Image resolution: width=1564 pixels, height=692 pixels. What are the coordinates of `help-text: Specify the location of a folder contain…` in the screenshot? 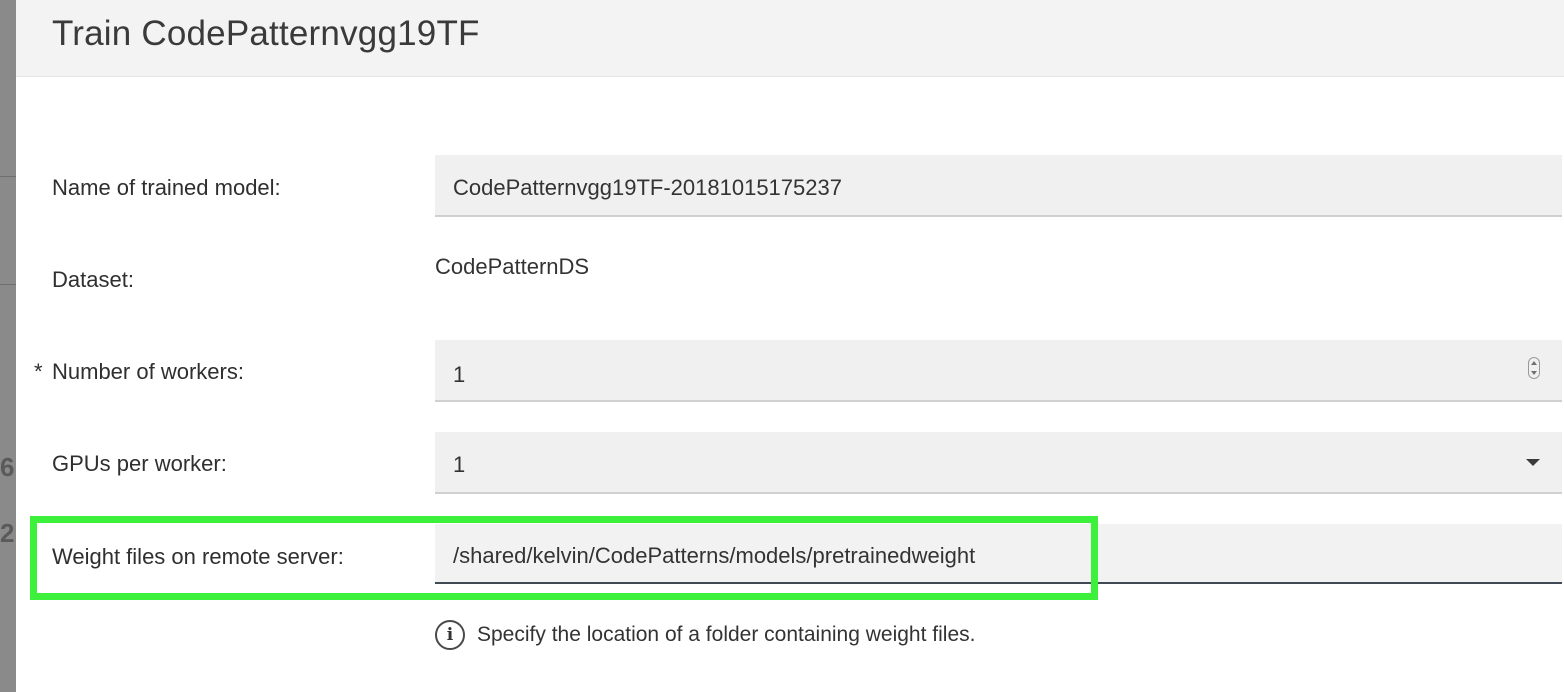 It's located at (726, 634).